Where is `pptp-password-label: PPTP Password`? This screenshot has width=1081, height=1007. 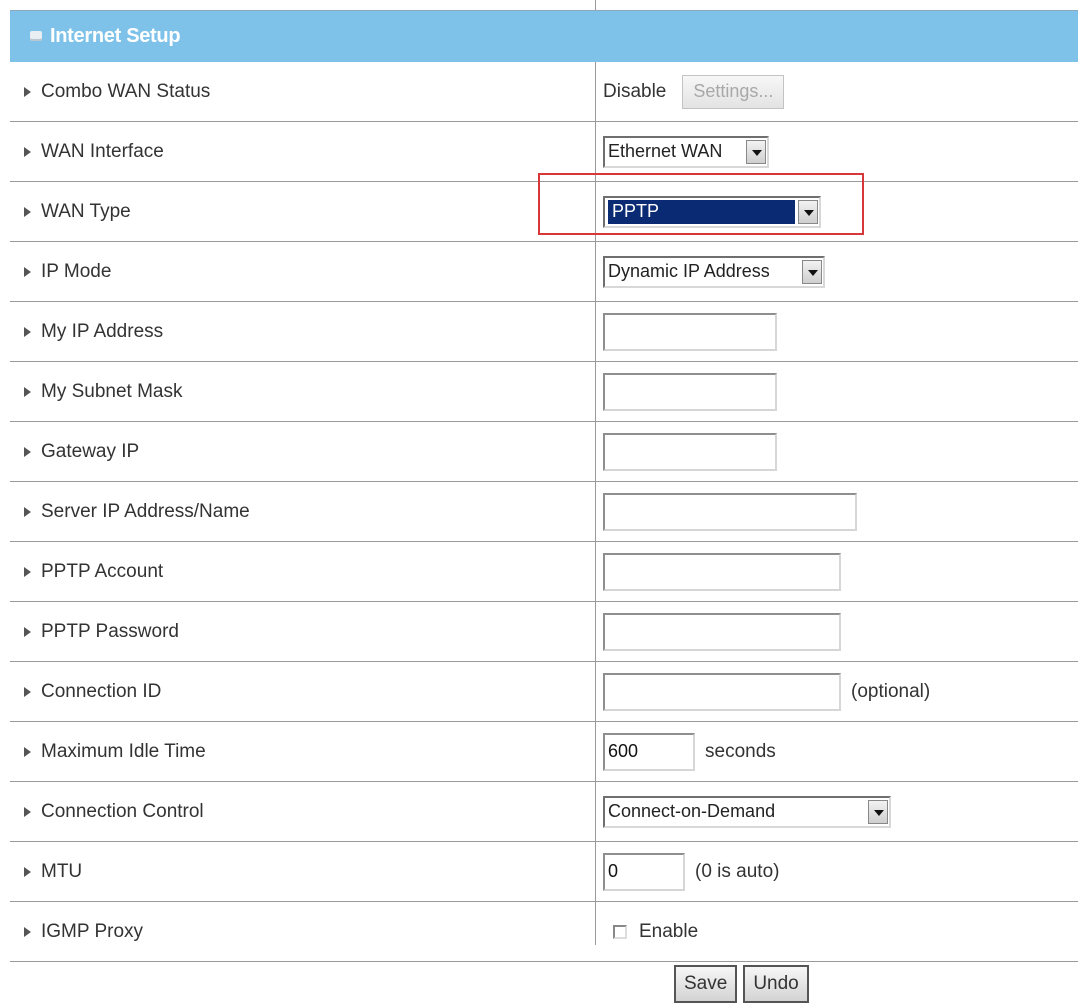 pptp-password-label: PPTP Password is located at coordinates (110, 631).